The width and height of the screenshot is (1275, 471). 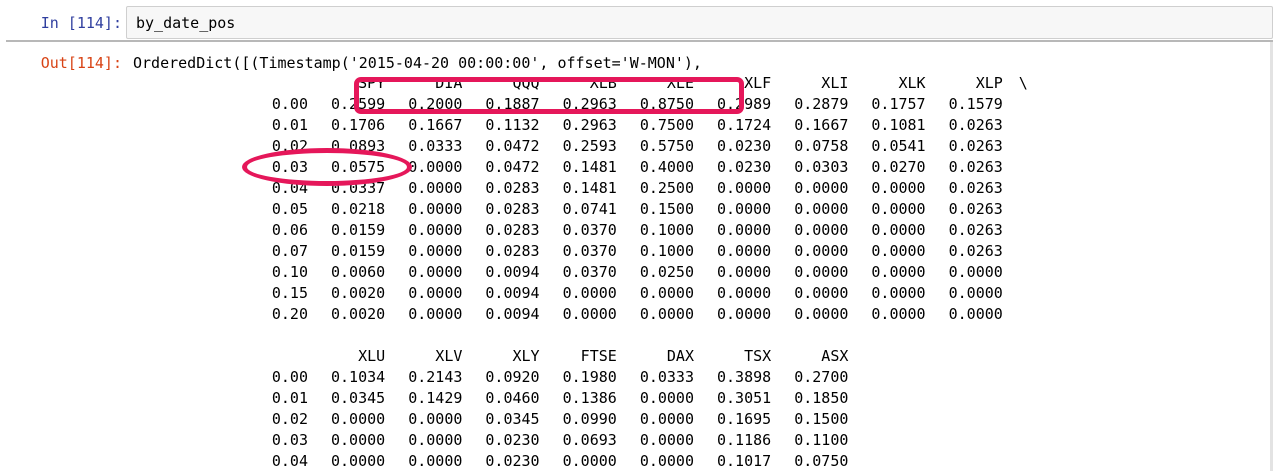 I want to click on value-highlight-ellipse, so click(x=327, y=167).